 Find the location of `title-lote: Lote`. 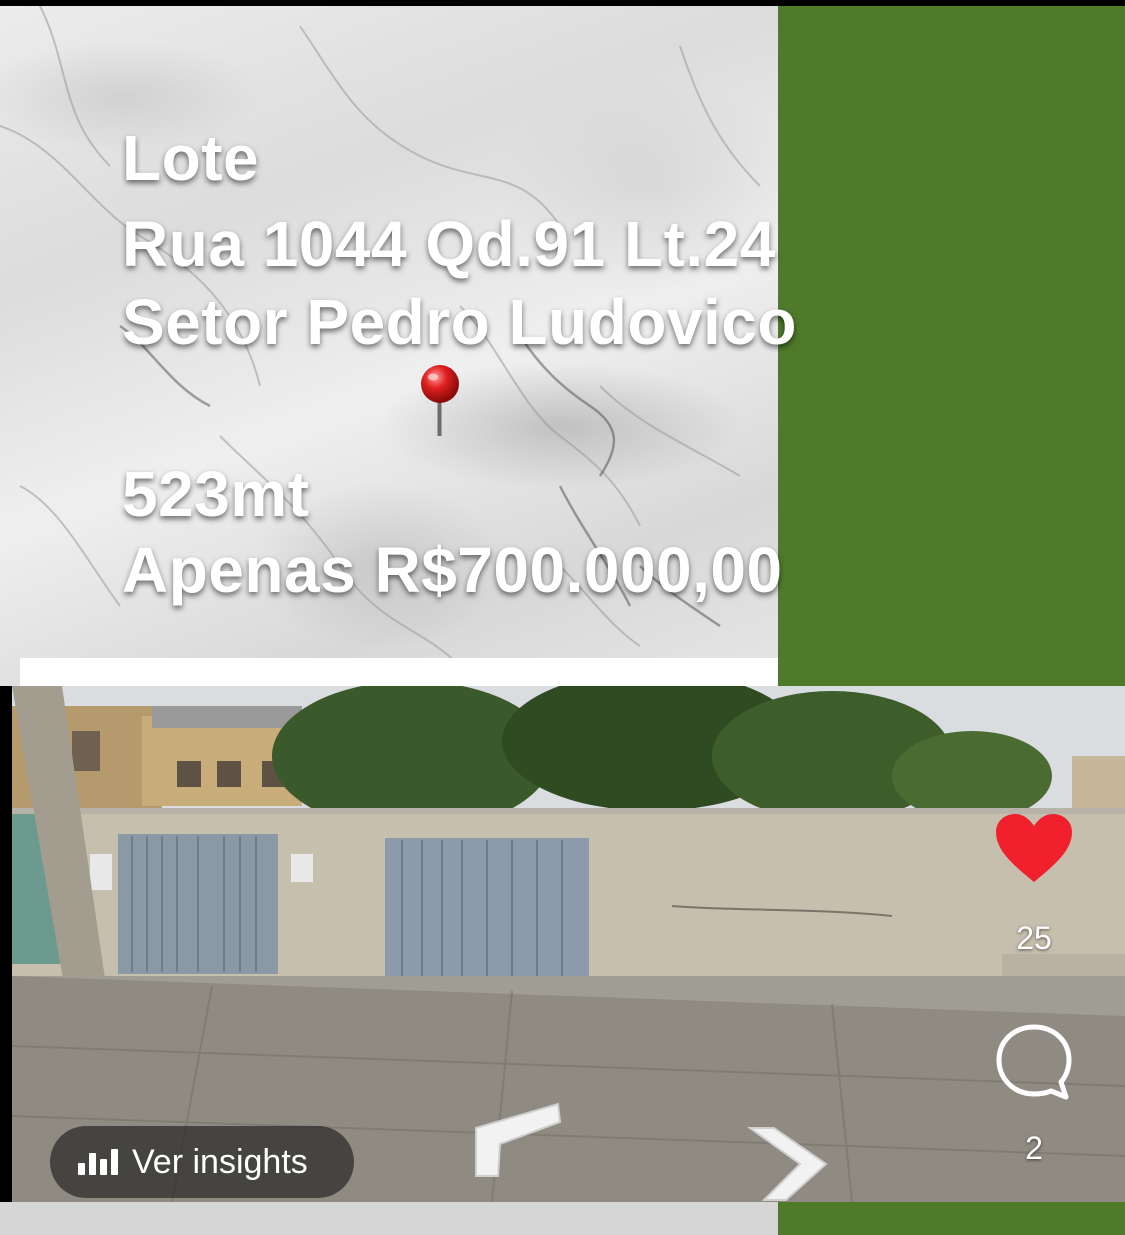

title-lote: Lote is located at coordinates (191, 158).